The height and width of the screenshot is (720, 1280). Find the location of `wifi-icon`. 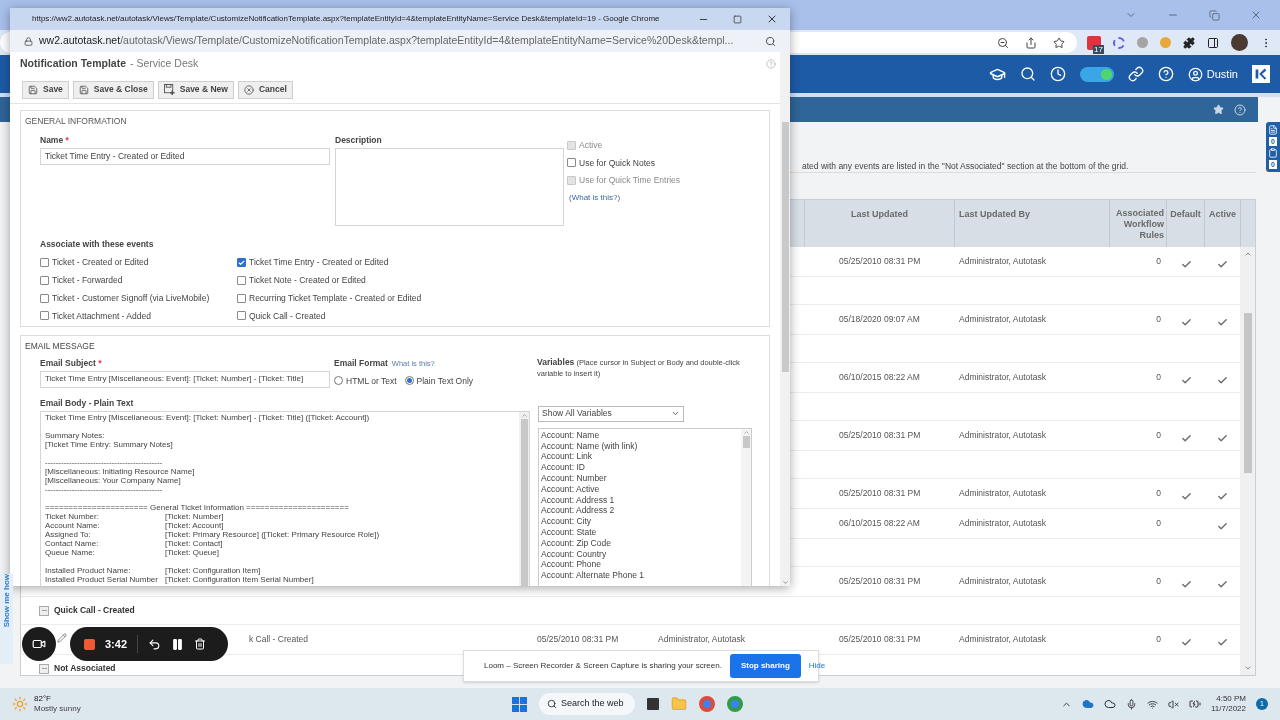

wifi-icon is located at coordinates (1152, 704).